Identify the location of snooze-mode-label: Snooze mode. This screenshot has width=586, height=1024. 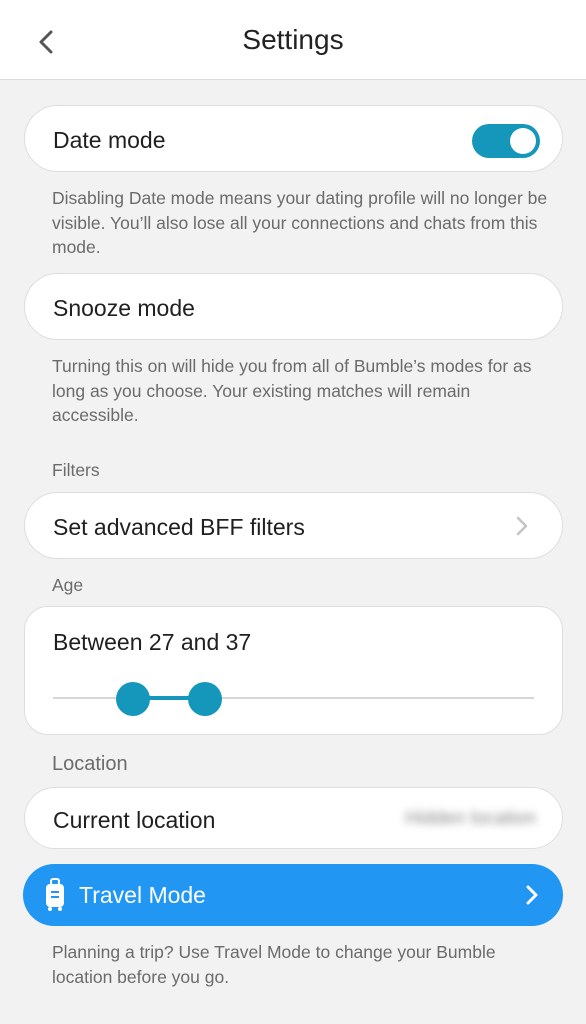
(124, 308).